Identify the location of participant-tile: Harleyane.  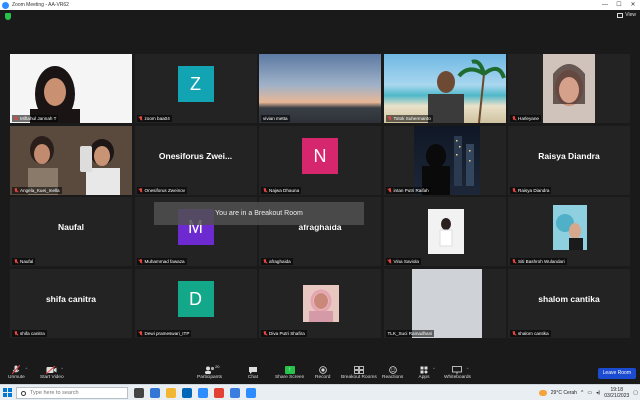
(569, 88).